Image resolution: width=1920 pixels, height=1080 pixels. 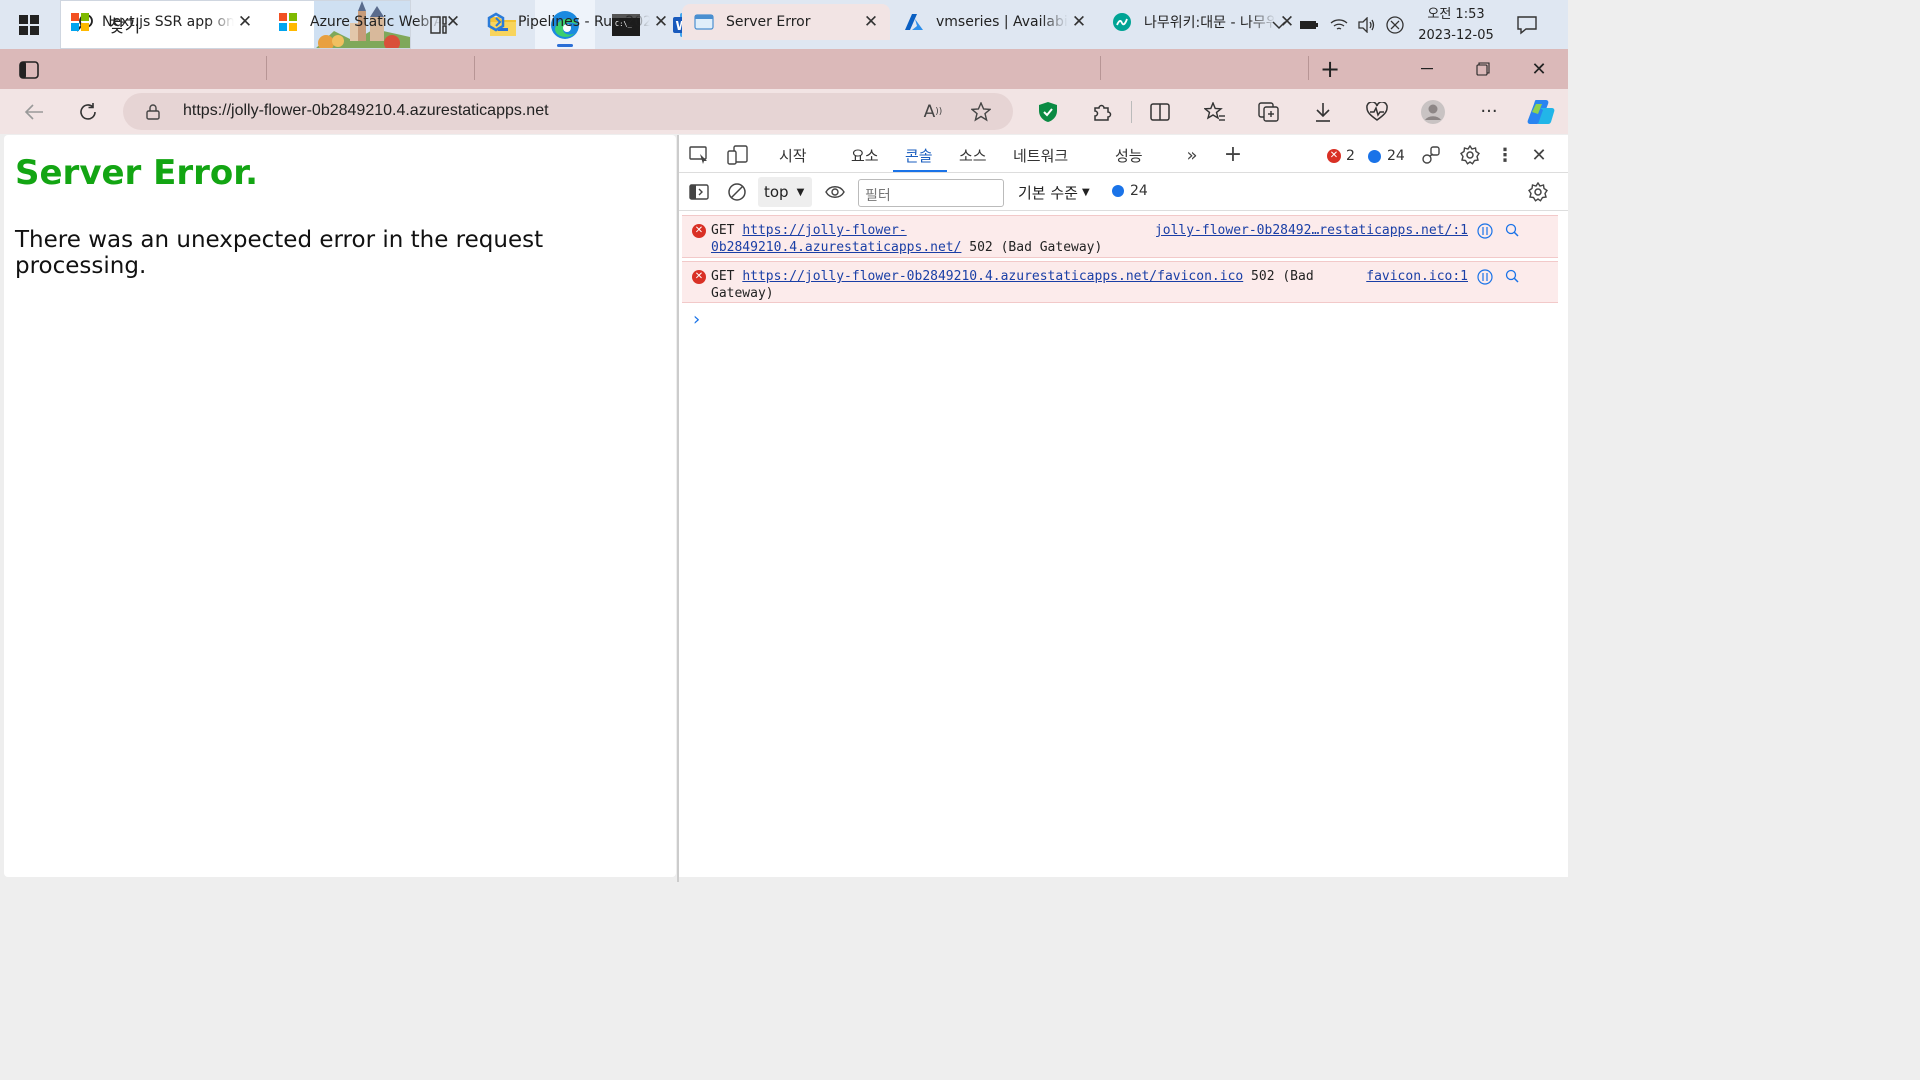 What do you see at coordinates (1215, 111) in the screenshot?
I see `favorites-icon` at bounding box center [1215, 111].